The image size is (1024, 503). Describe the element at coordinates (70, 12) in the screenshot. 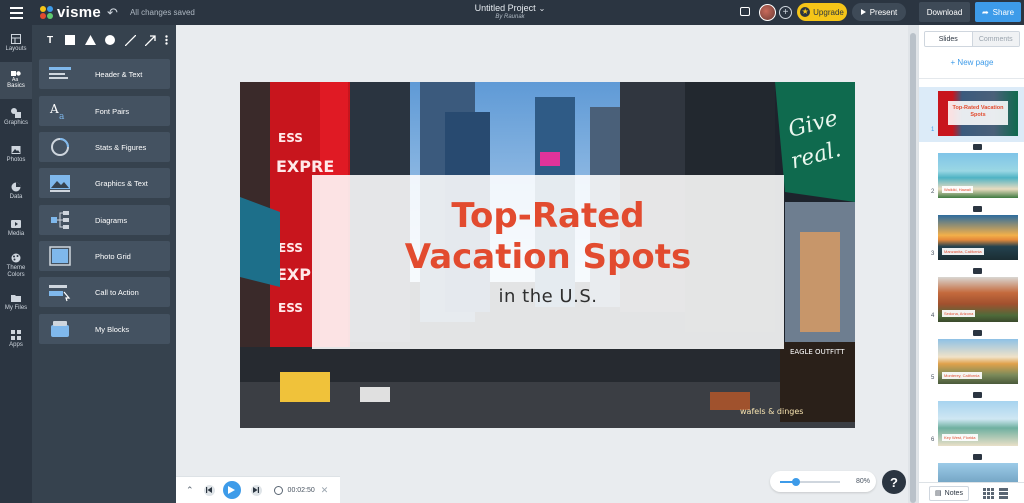

I see `app-logo: visme` at that location.